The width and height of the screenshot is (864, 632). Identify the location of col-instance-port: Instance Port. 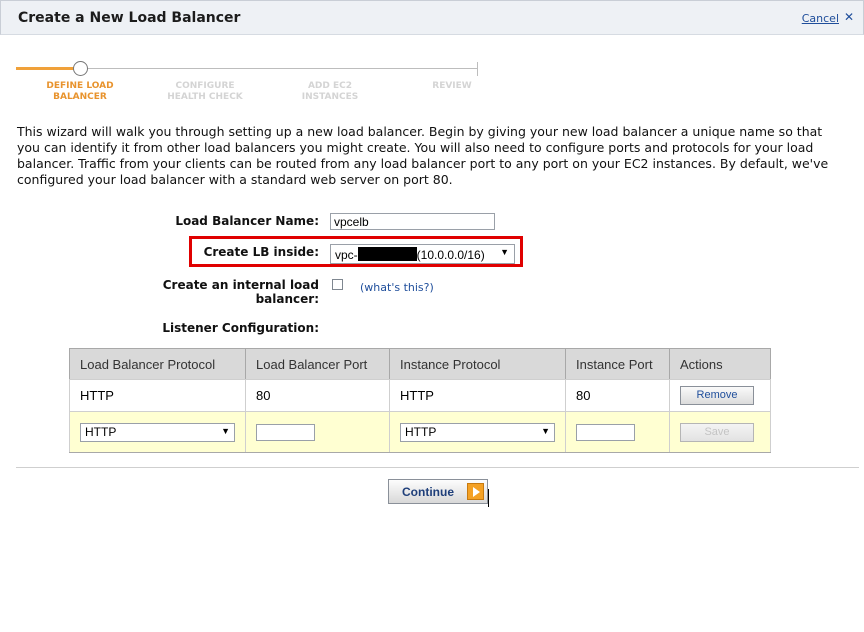
(617, 364).